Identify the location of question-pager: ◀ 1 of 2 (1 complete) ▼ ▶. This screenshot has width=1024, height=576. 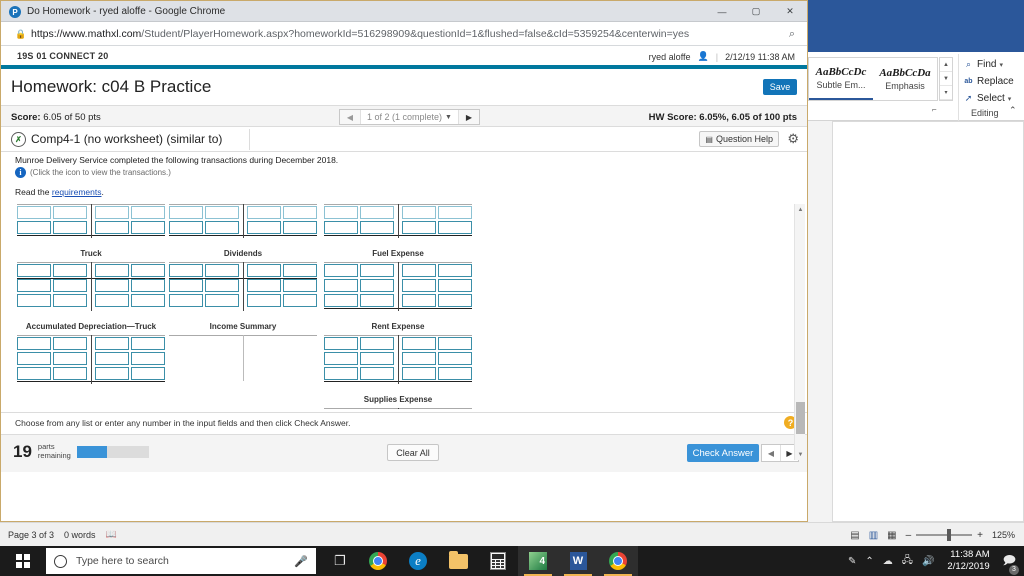
(409, 117).